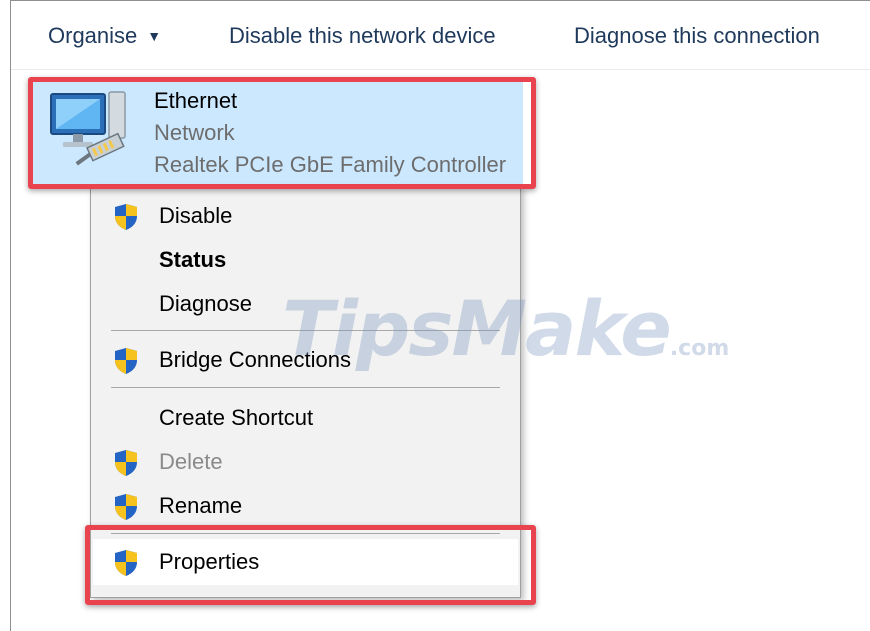  What do you see at coordinates (236, 417) in the screenshot?
I see `menu-item-label: Create Shortcut` at bounding box center [236, 417].